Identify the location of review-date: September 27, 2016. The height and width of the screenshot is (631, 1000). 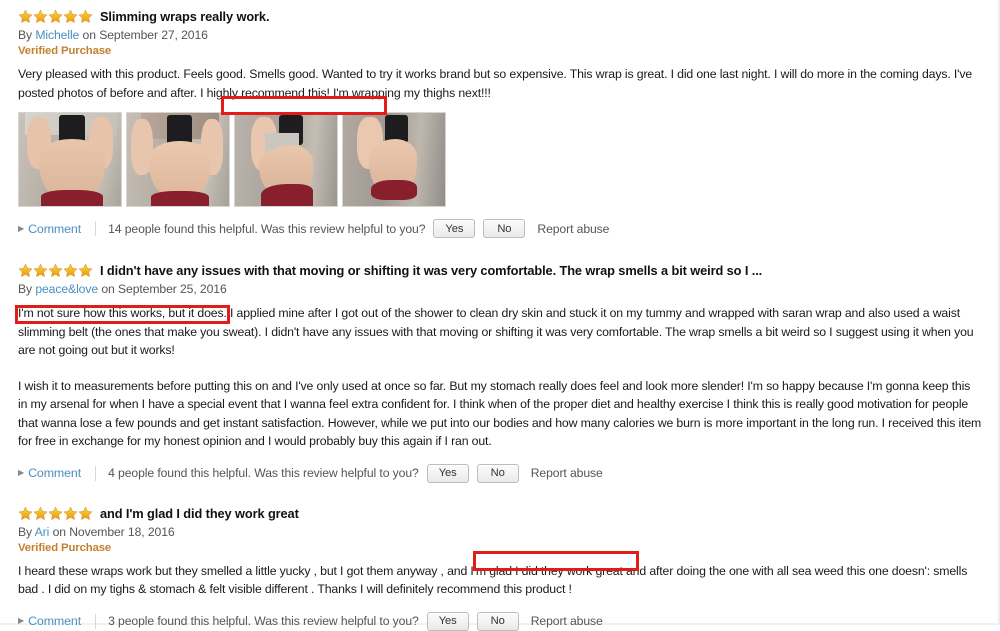
(153, 35).